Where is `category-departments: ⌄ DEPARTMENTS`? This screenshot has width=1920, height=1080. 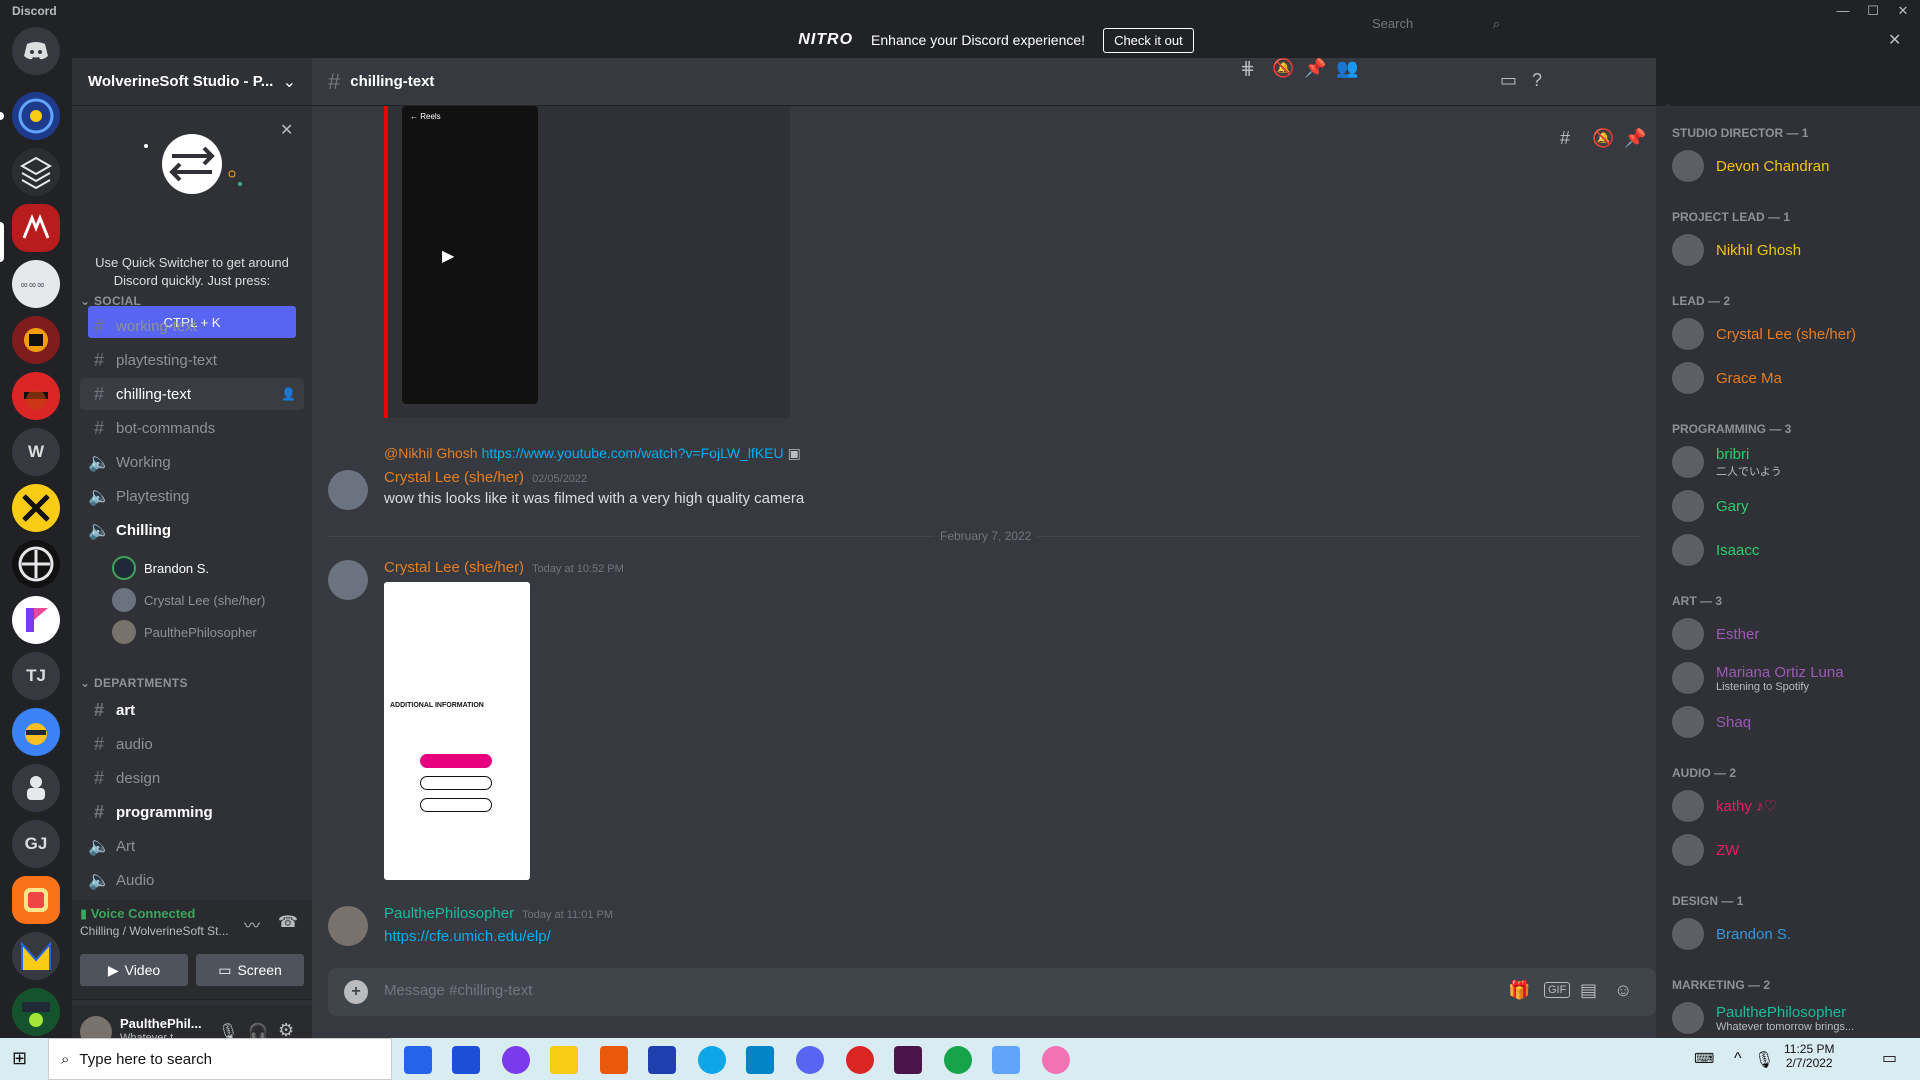
category-departments: ⌄ DEPARTMENTS is located at coordinates (134, 683).